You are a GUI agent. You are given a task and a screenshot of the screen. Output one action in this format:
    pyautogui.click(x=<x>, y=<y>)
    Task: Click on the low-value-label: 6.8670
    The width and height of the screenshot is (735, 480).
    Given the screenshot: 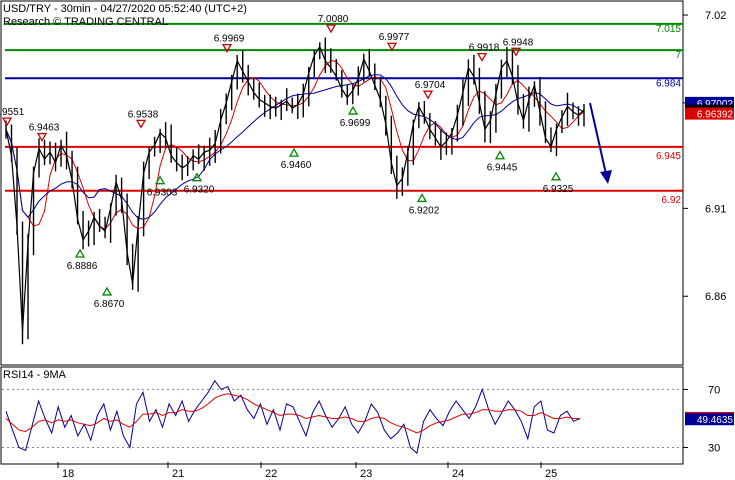 What is the action you would take?
    pyautogui.click(x=109, y=304)
    